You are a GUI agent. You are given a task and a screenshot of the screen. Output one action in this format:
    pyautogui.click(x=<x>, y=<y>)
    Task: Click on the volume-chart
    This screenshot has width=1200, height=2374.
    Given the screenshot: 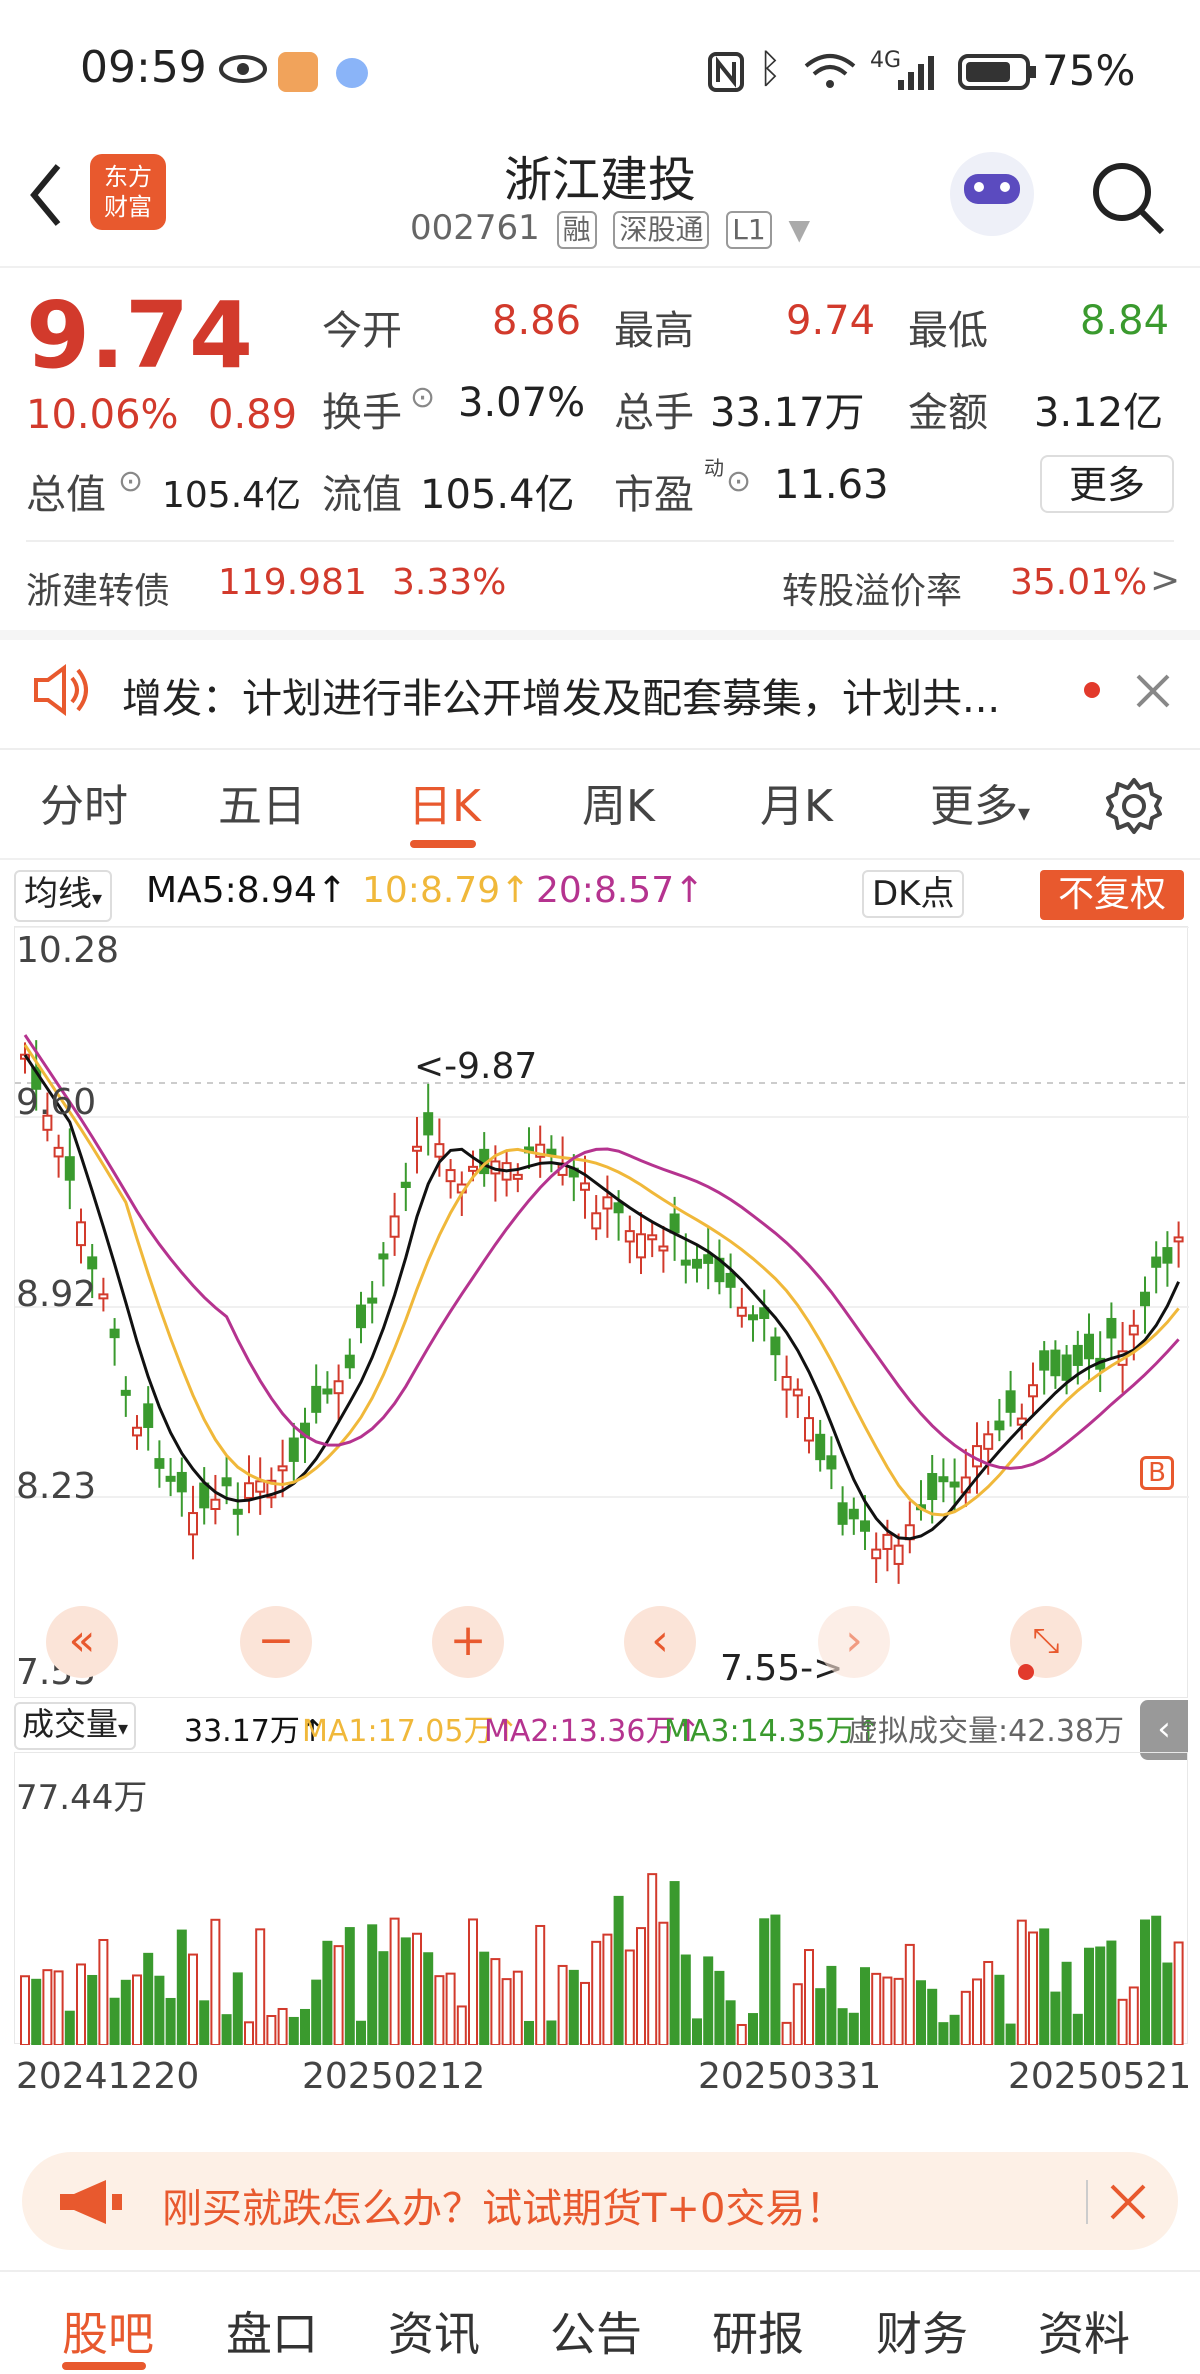 What is the action you would take?
    pyautogui.click(x=601, y=1898)
    